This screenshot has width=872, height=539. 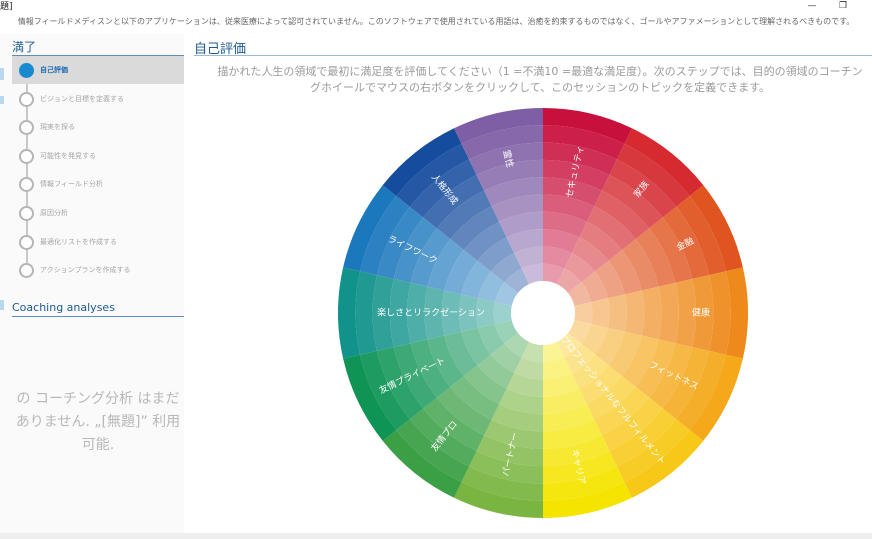 I want to click on step-label: 現実を探る, so click(x=57, y=127).